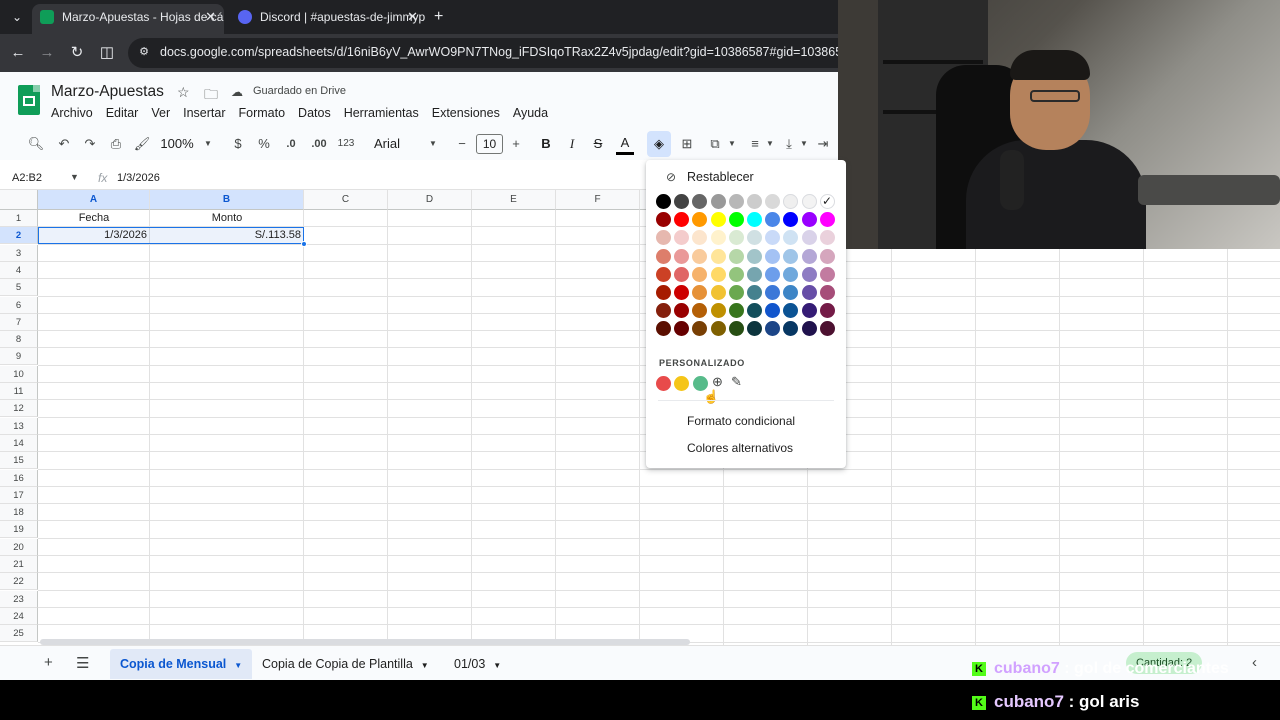 The width and height of the screenshot is (1280, 720). What do you see at coordinates (741, 421) in the screenshot?
I see `conditional-format-item: Formato condicional` at bounding box center [741, 421].